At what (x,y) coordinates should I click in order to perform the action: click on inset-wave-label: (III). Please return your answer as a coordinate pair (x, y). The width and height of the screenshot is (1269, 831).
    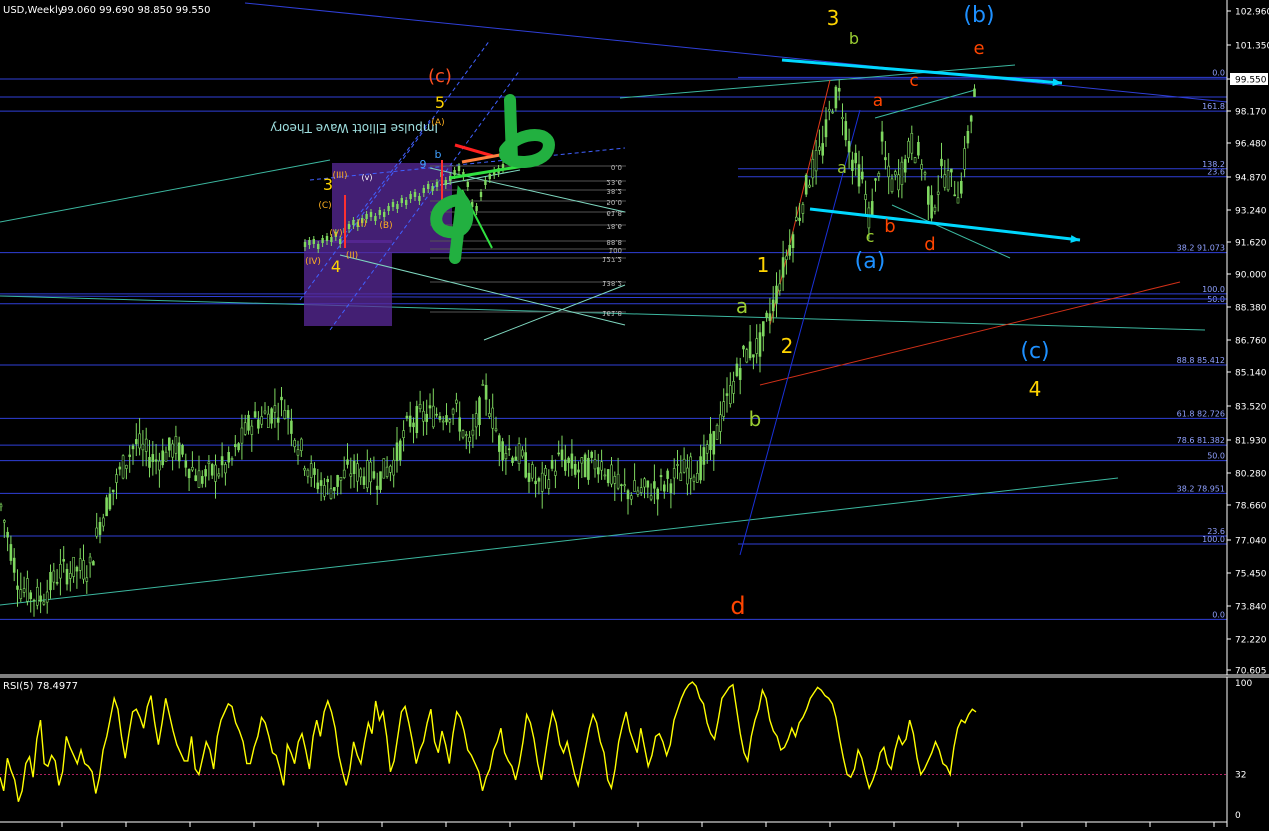
    Looking at the image, I should click on (340, 176).